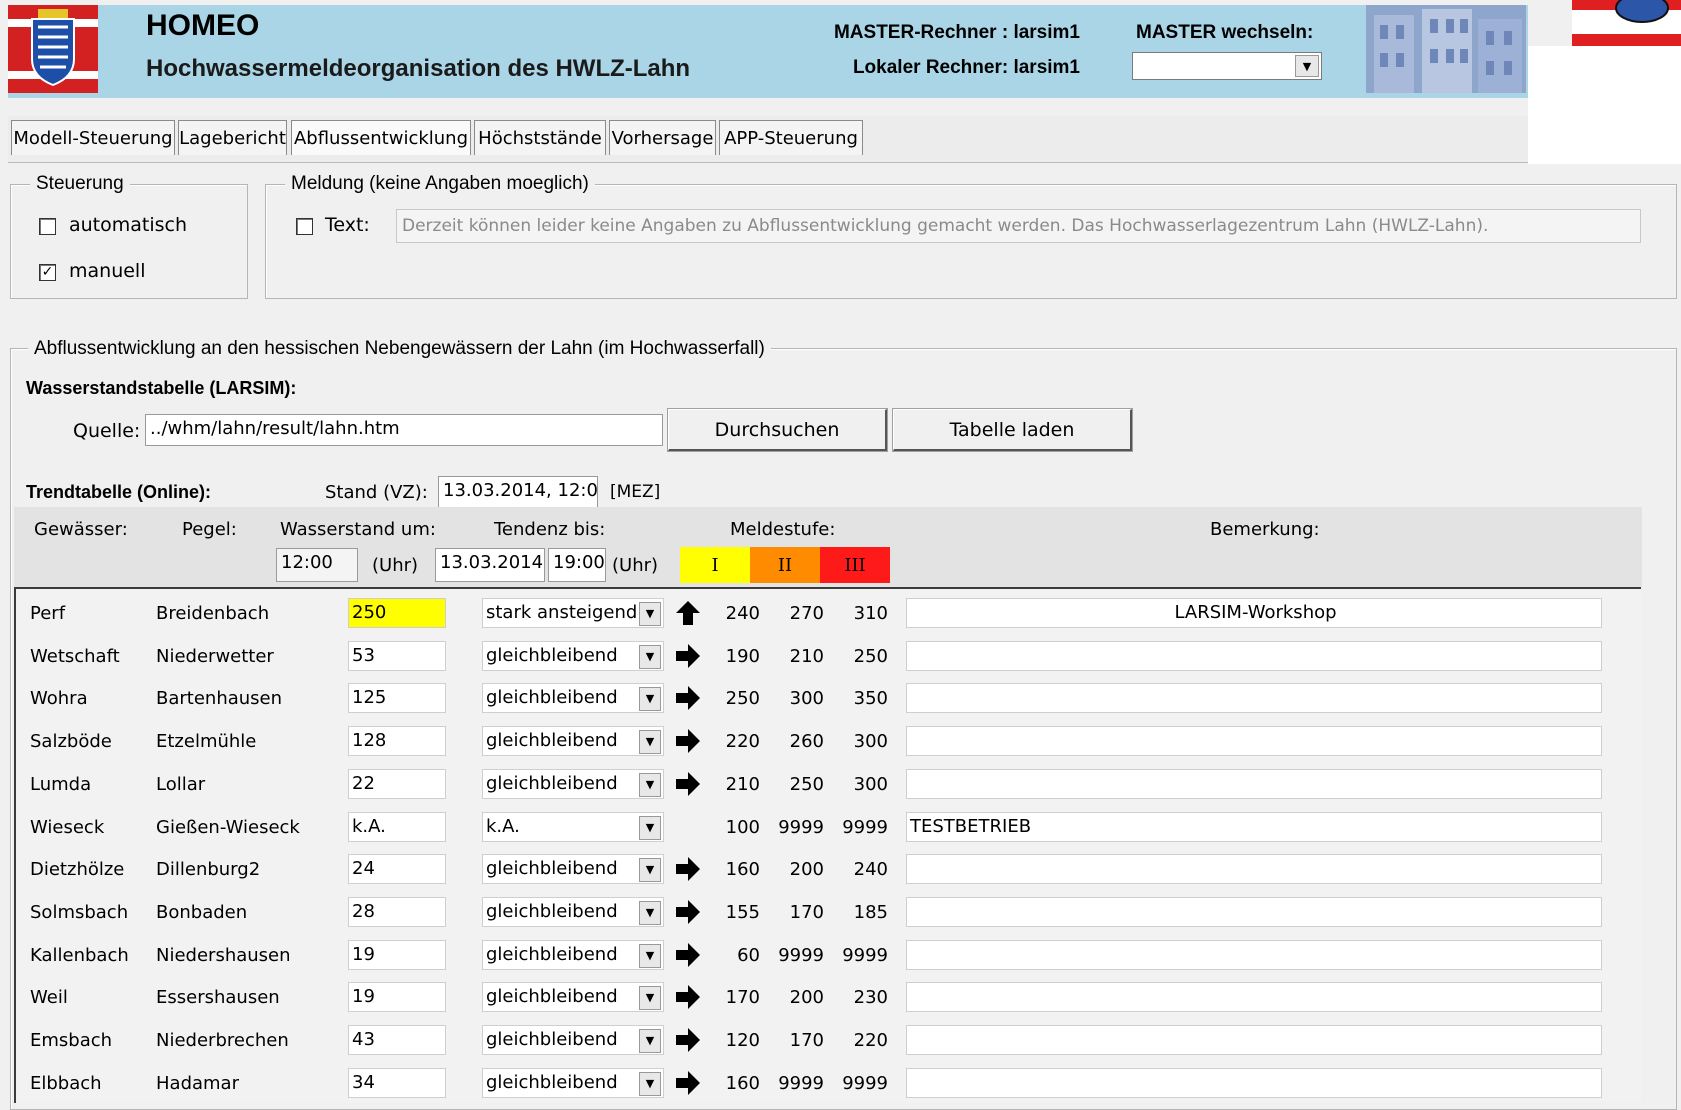 The height and width of the screenshot is (1110, 1681). Describe the element at coordinates (1227, 66) in the screenshot. I see `master-select: ▼` at that location.